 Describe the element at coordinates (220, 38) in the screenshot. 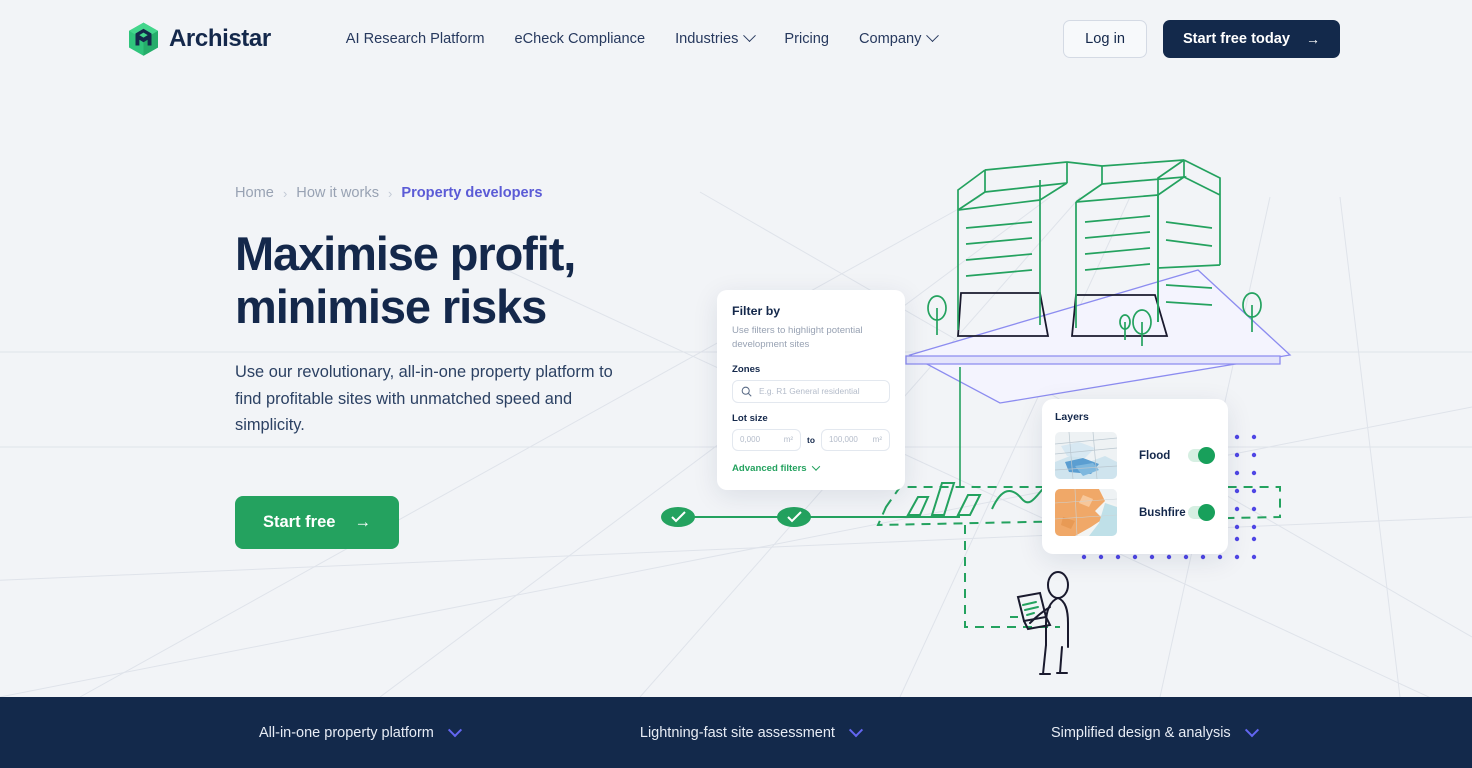

I see `brand-name: Archistar` at that location.